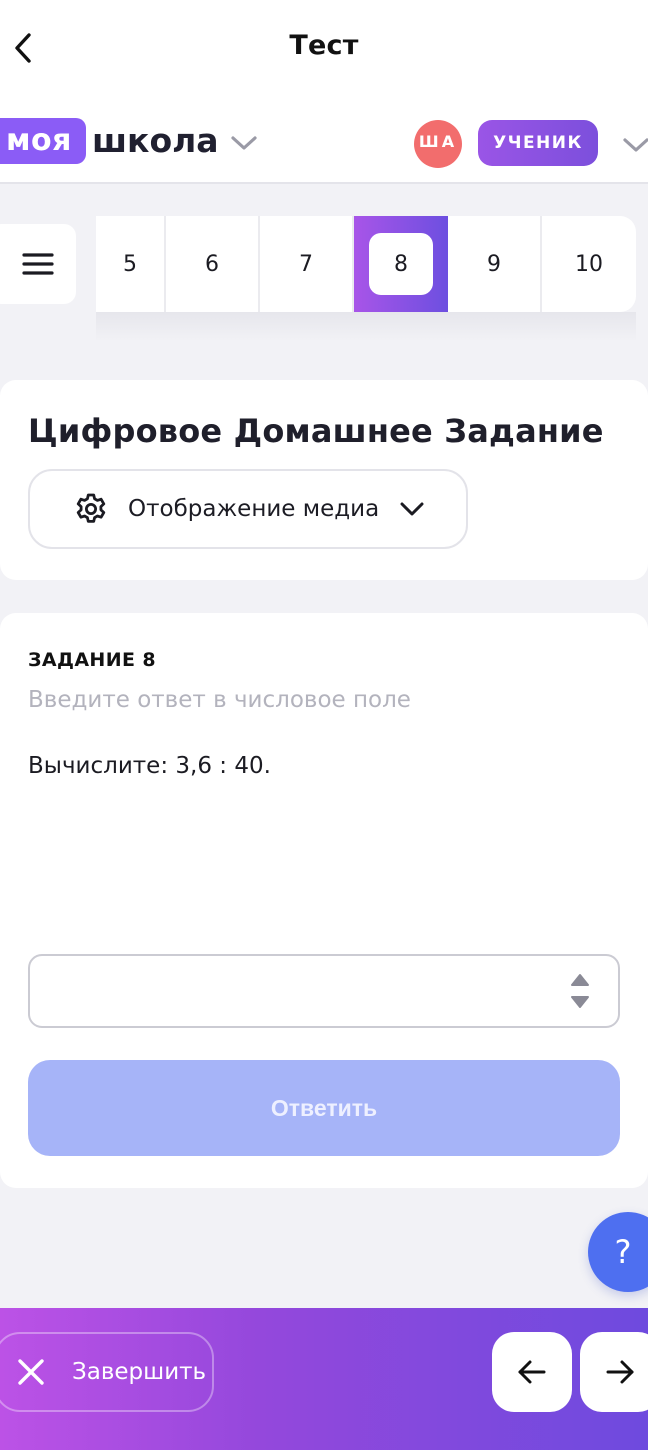 This screenshot has width=648, height=1450. I want to click on answer-number-input, so click(324, 991).